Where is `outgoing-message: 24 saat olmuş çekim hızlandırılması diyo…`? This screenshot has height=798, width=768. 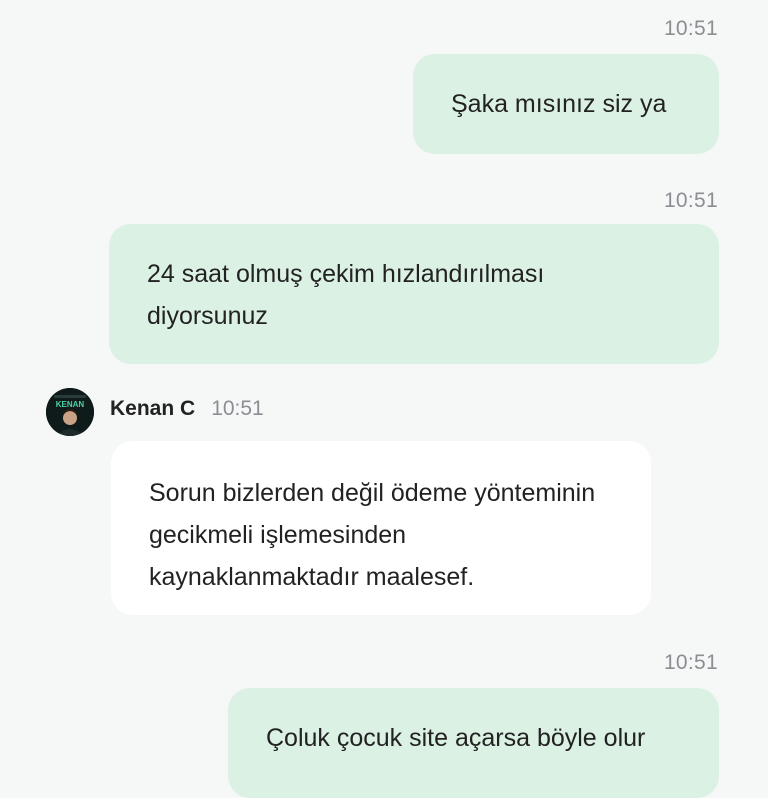 outgoing-message: 24 saat olmuş çekim hızlandırılması diyo… is located at coordinates (414, 294).